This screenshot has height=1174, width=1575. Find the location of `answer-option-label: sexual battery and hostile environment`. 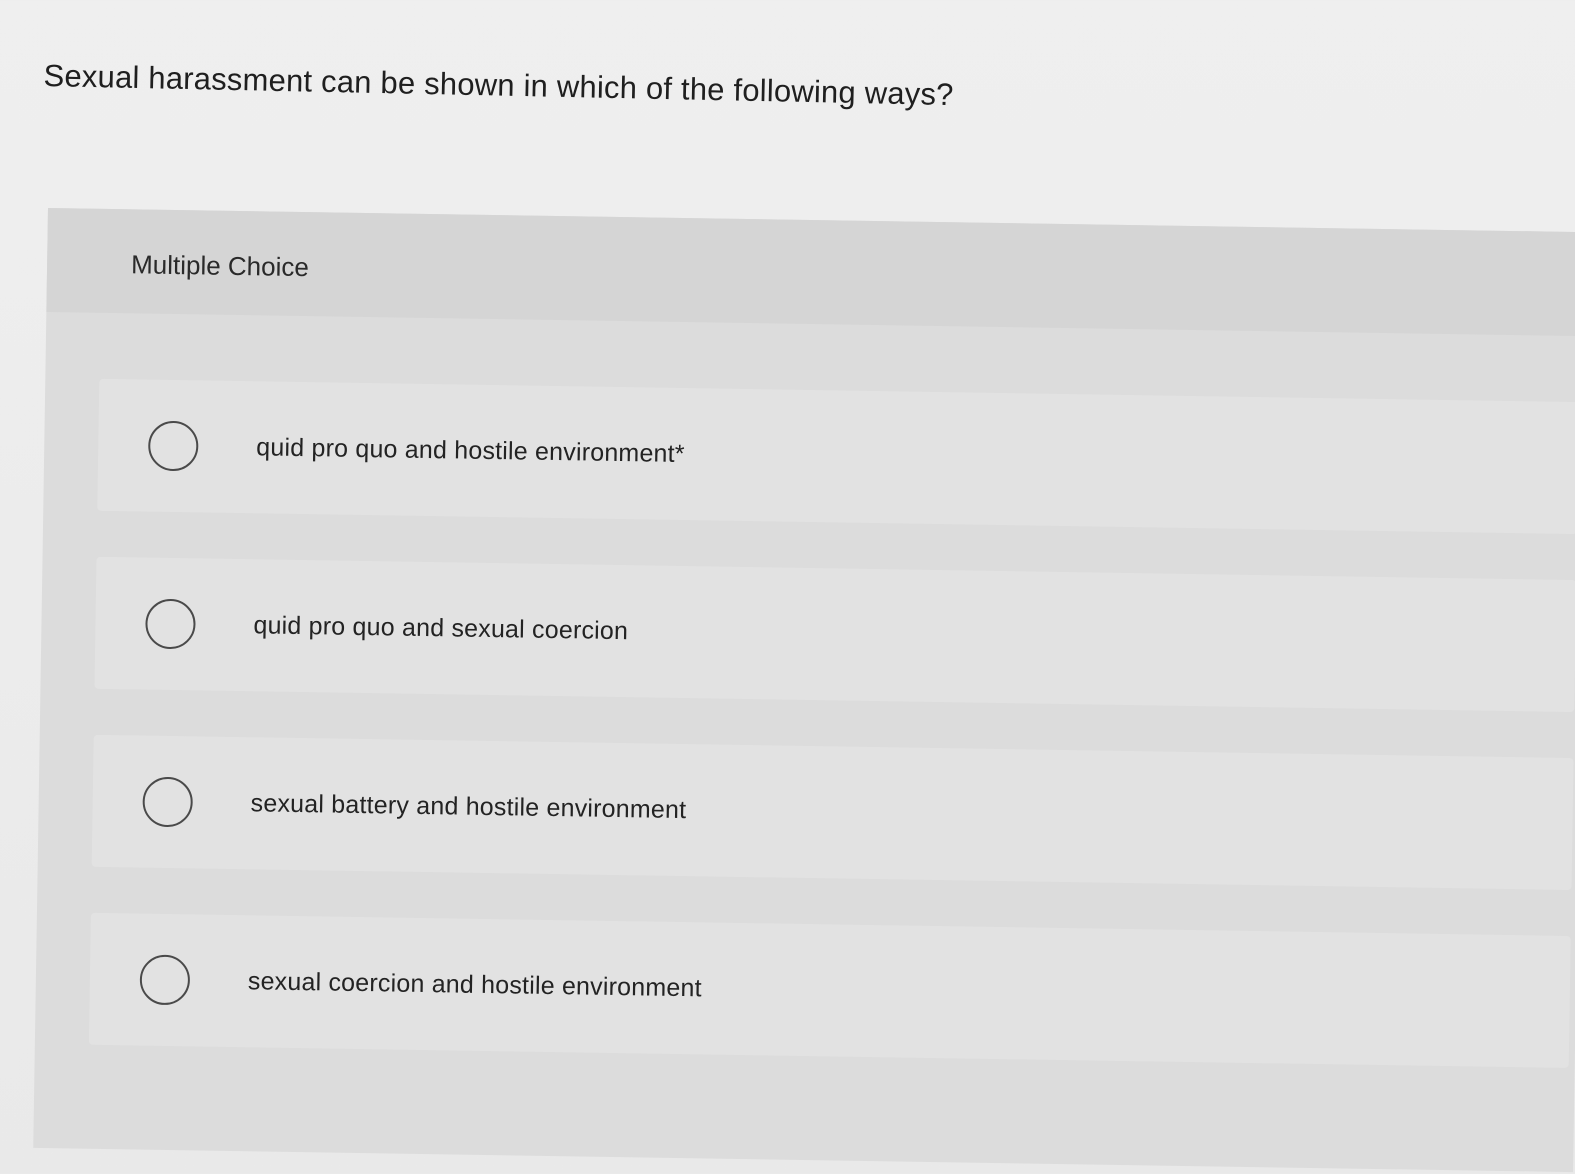

answer-option-label: sexual battery and hostile environment is located at coordinates (468, 806).